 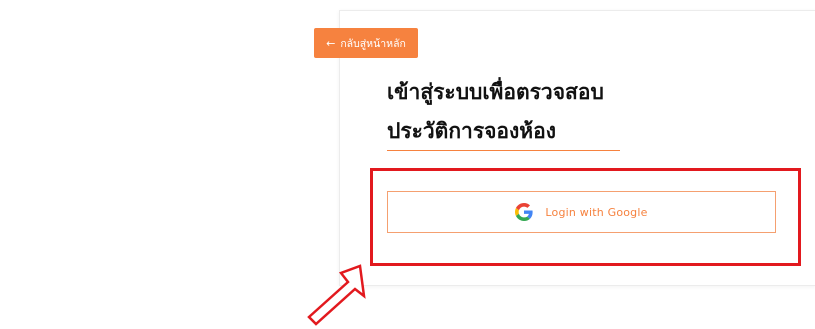 What do you see at coordinates (495, 92) in the screenshot?
I see `page-title-line-1: เข้าสู่ระบบเพื่อตรวจสอบ` at bounding box center [495, 92].